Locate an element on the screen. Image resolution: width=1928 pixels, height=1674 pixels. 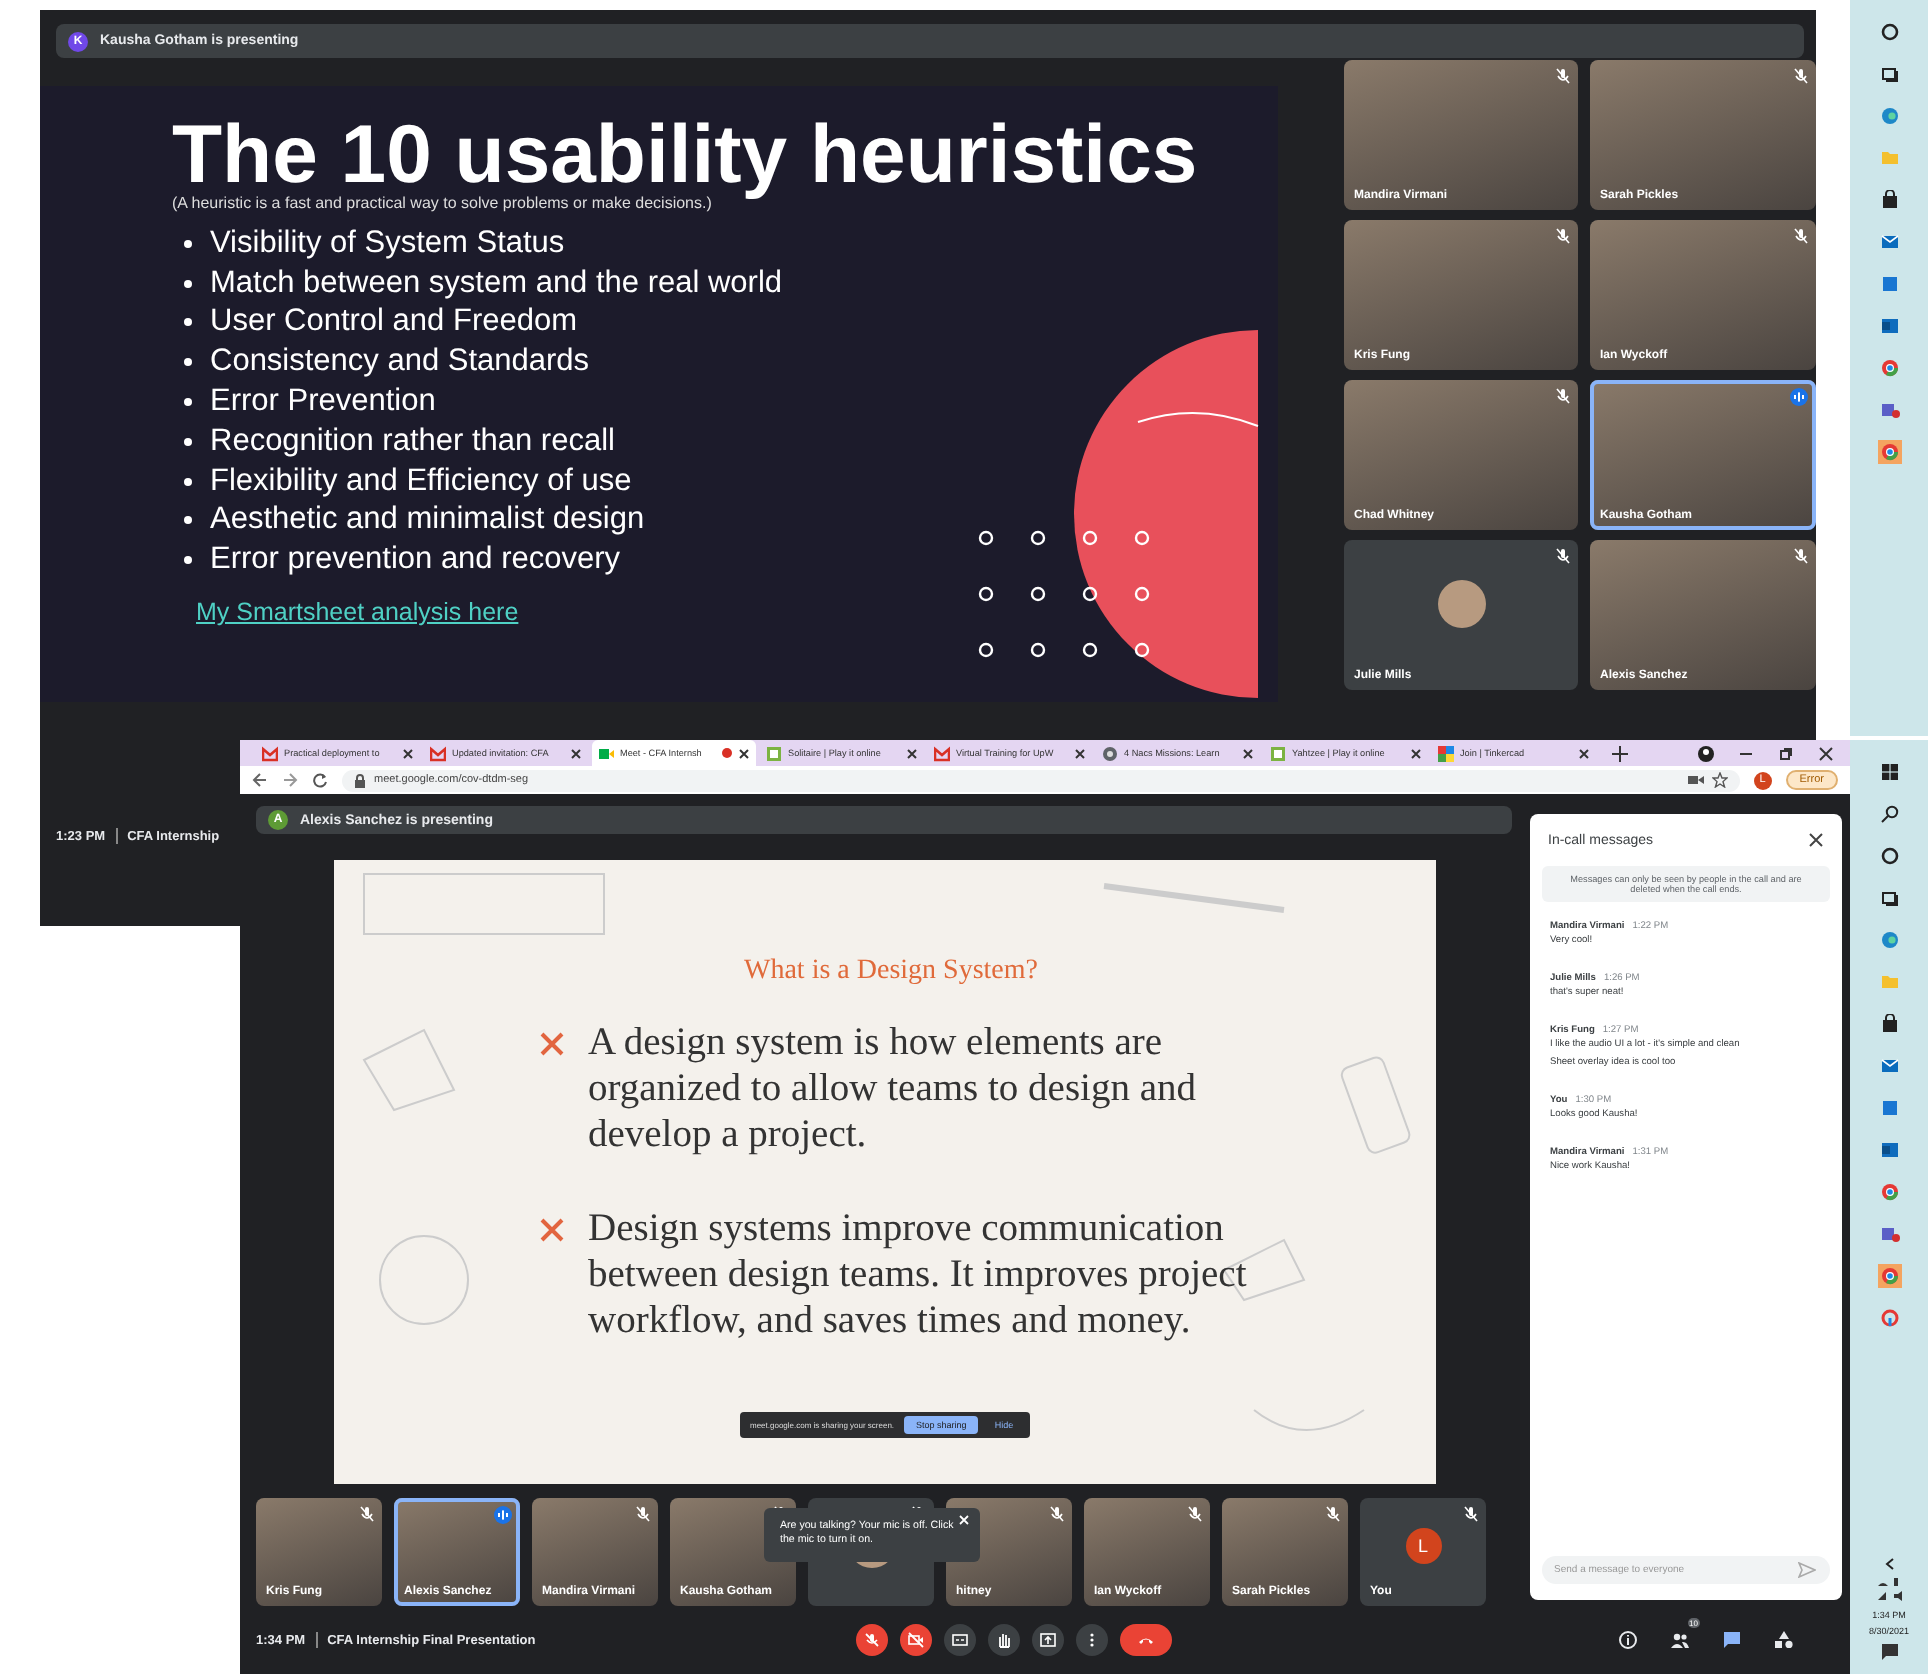
bullet-text: Error prevention and recovery is located at coordinates (415, 560).